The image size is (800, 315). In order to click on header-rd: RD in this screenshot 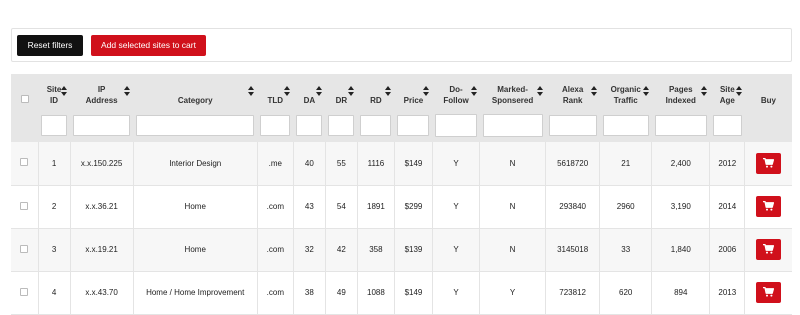, I will do `click(376, 93)`.